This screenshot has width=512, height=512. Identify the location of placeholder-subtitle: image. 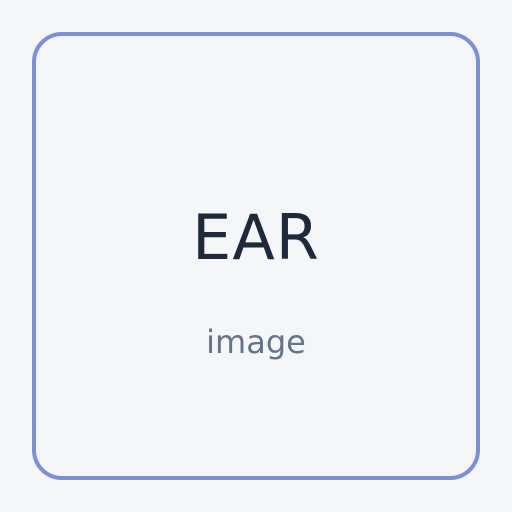
(256, 342).